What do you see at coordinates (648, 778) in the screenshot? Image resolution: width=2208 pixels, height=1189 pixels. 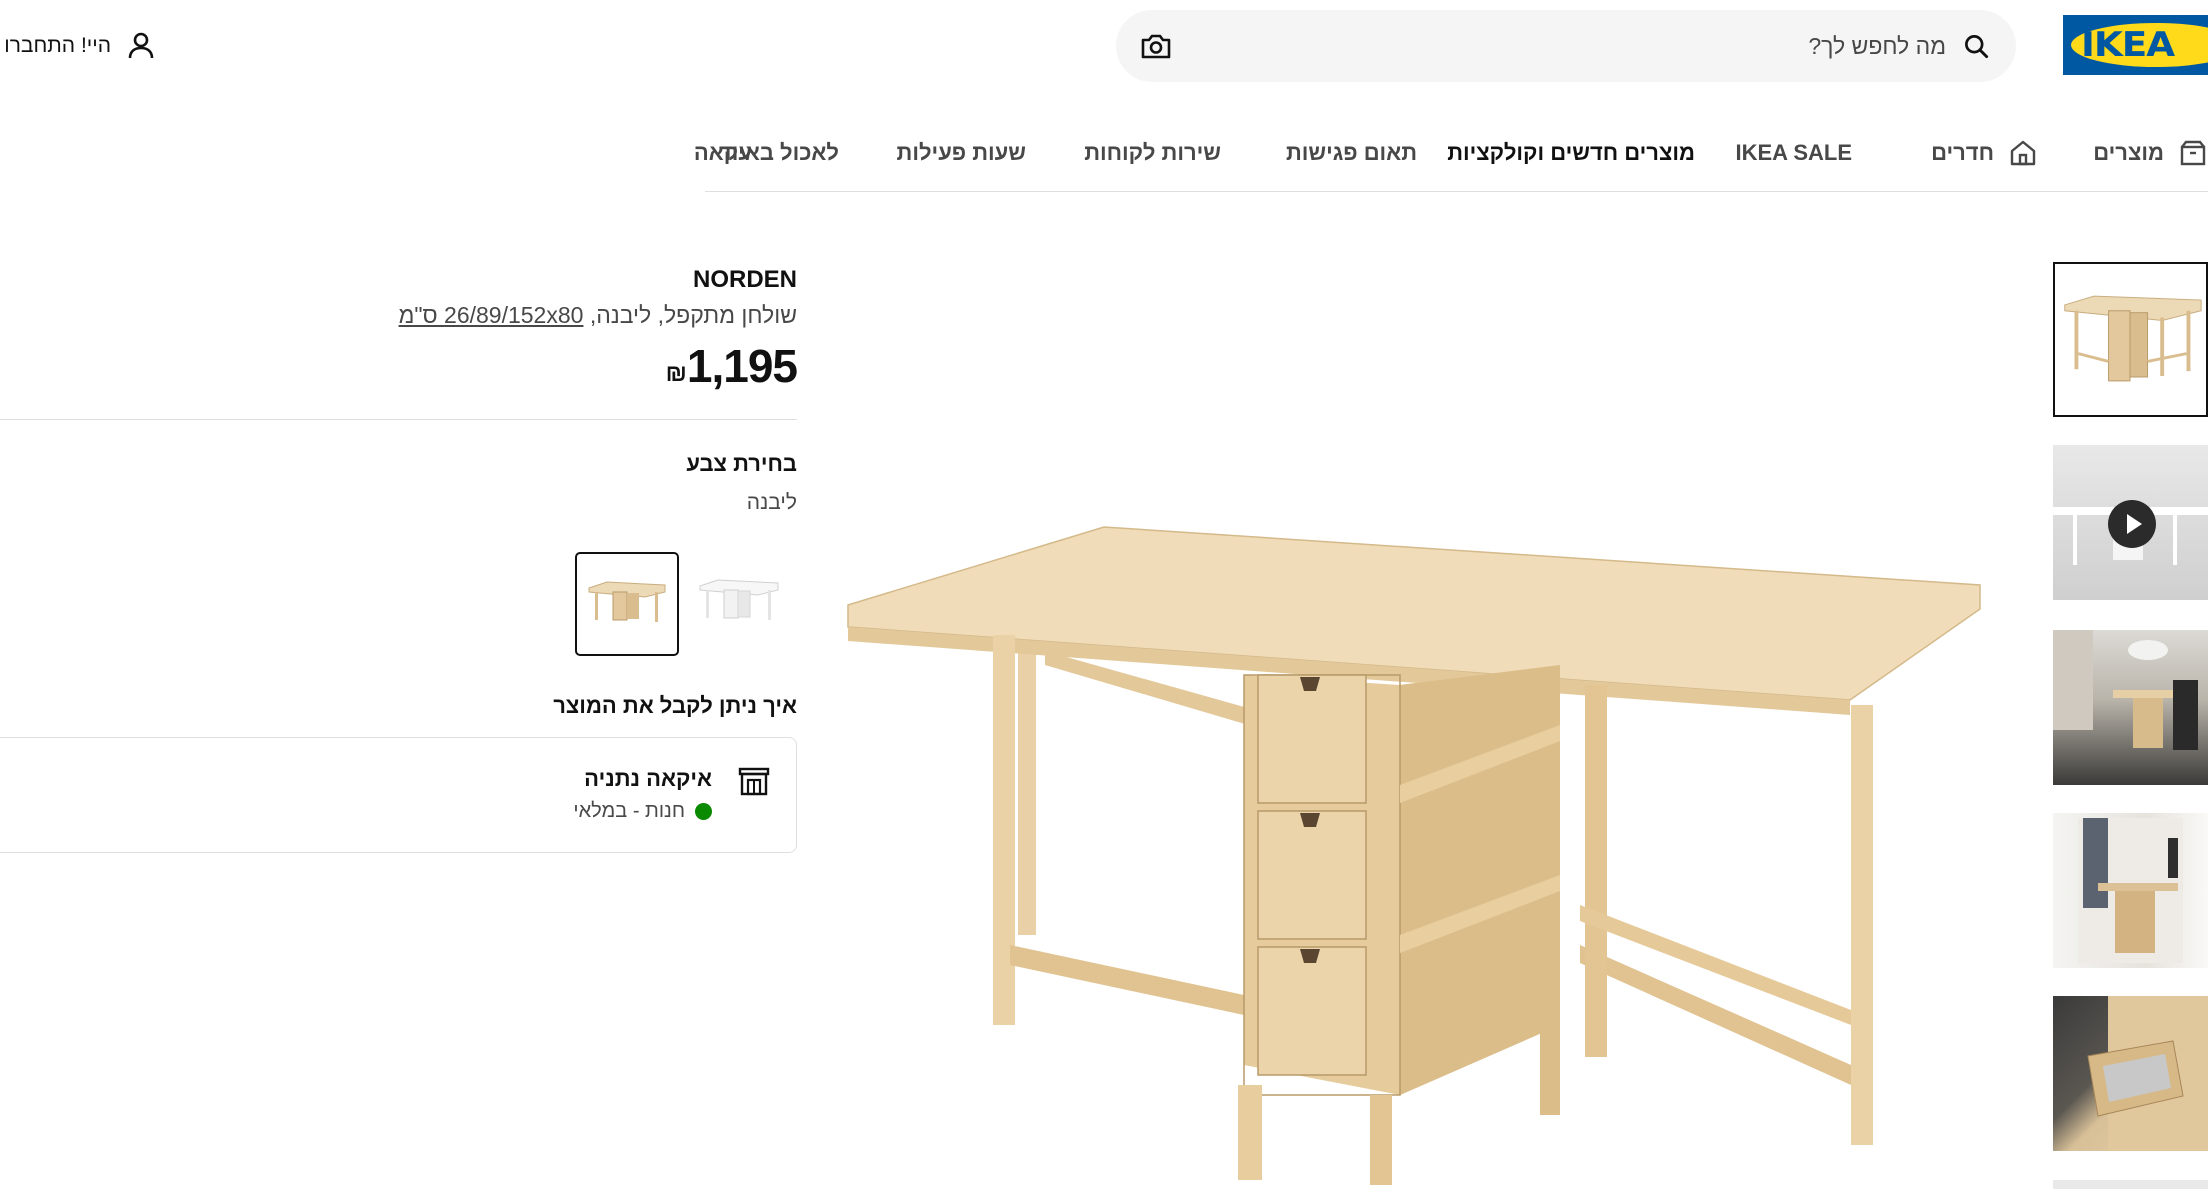 I see `store-name: איקאה נתניה` at bounding box center [648, 778].